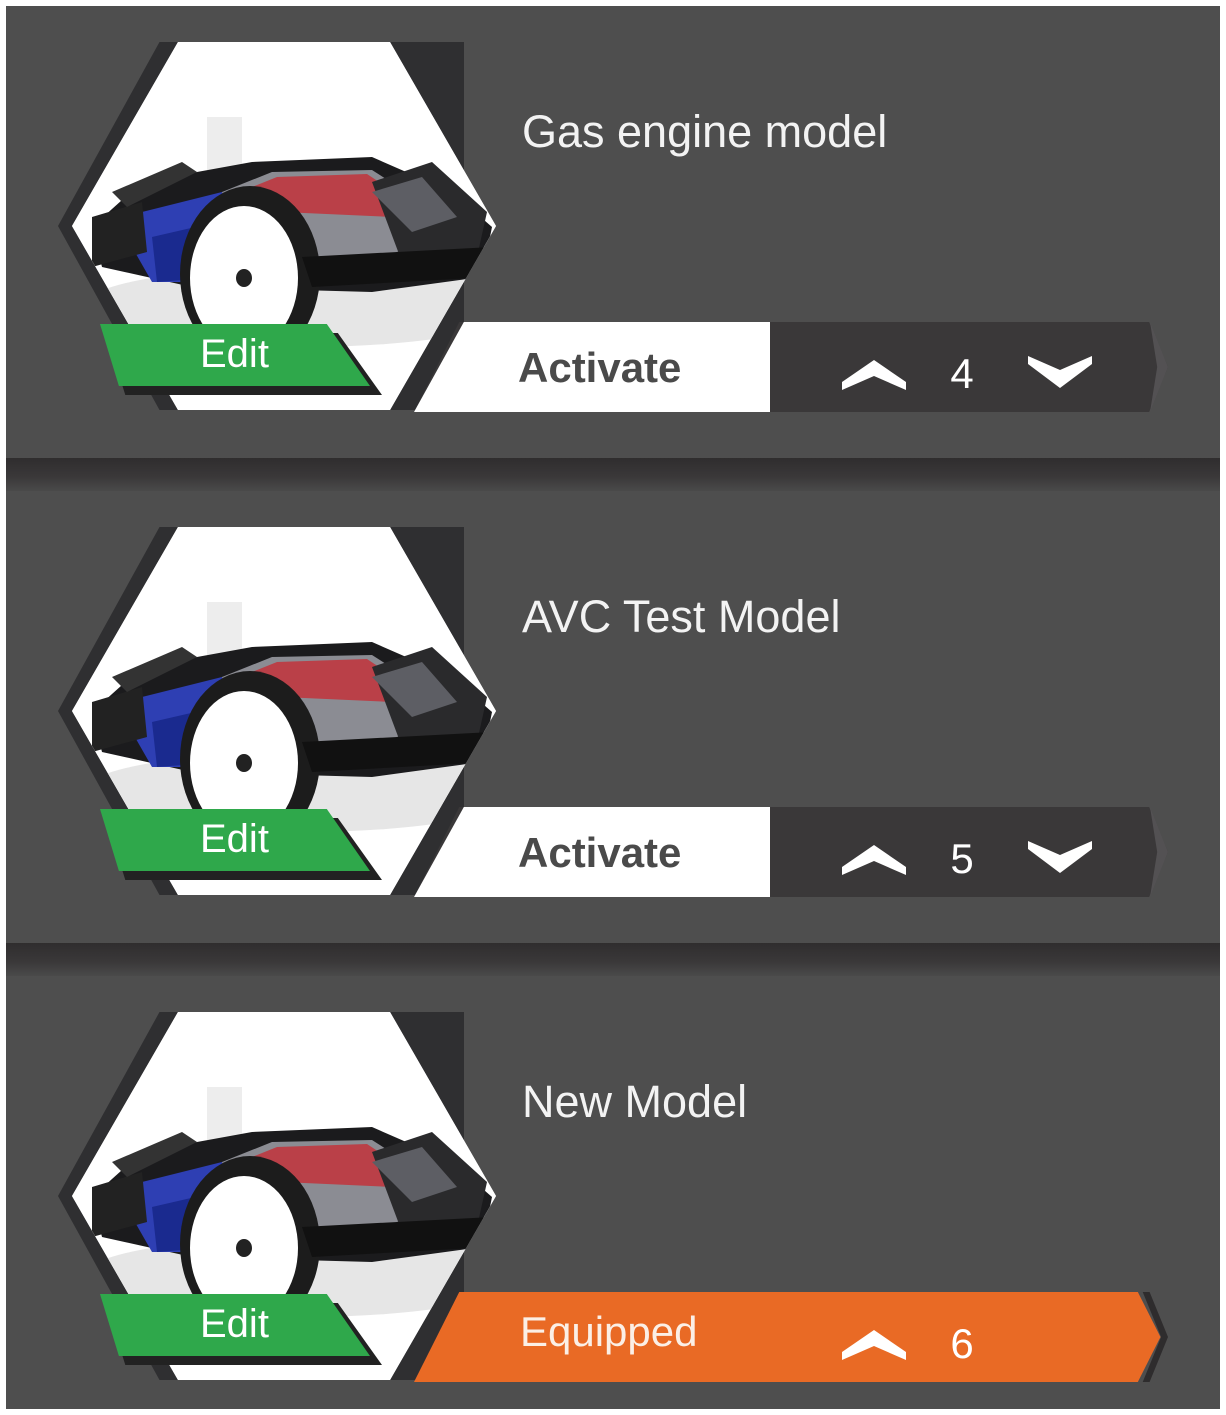  I want to click on equipped-button: Equipped, so click(787, 1337).